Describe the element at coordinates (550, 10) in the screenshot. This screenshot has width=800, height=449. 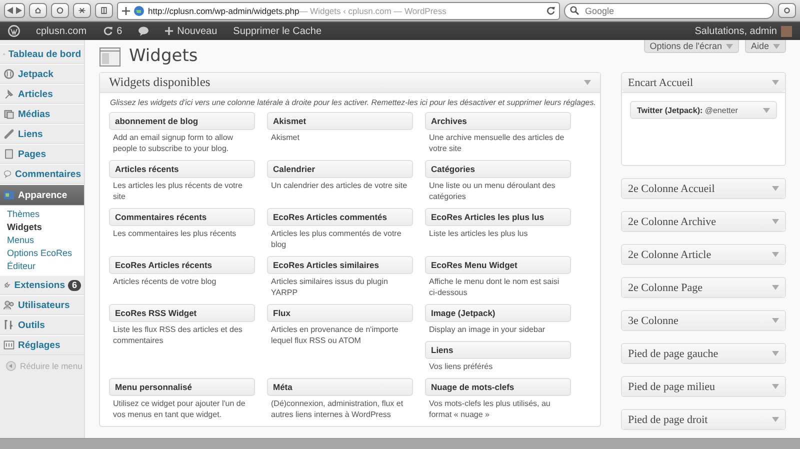
I see `reload-icon` at that location.